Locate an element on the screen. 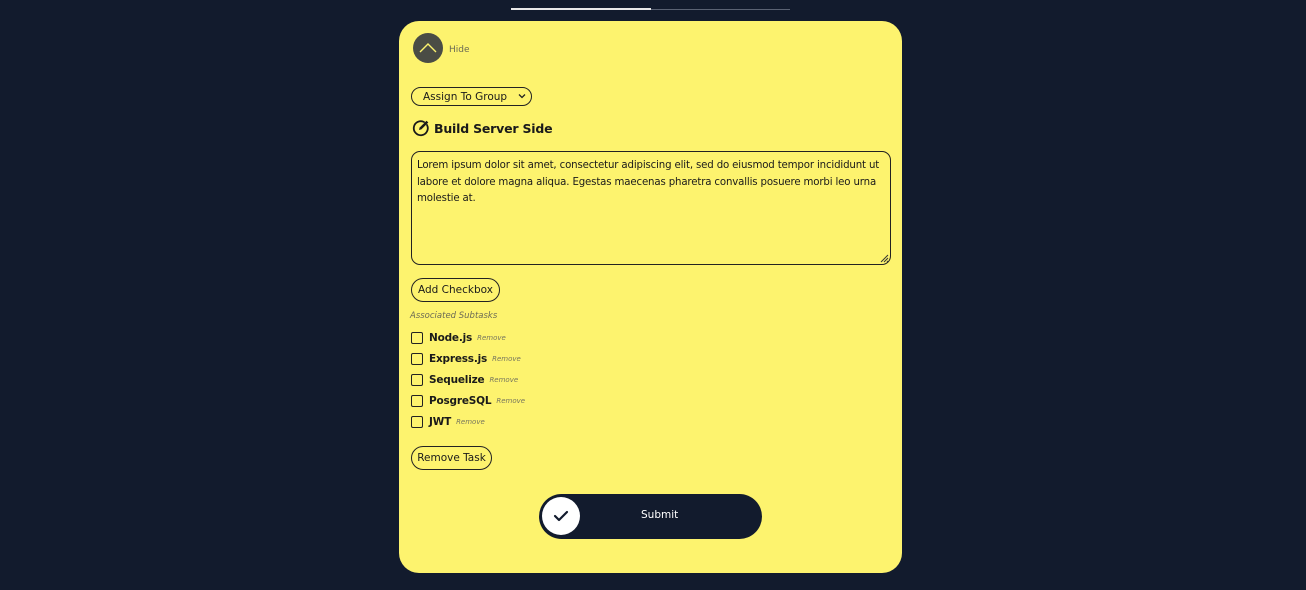 The image size is (1306, 590). chevron-down-icon is located at coordinates (522, 96).